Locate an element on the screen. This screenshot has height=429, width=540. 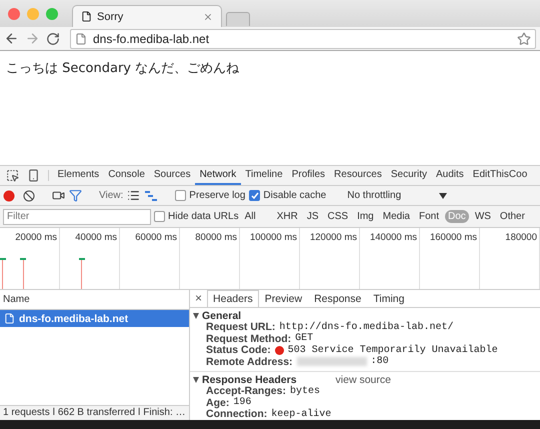
detail-tab: Response is located at coordinates (338, 298).